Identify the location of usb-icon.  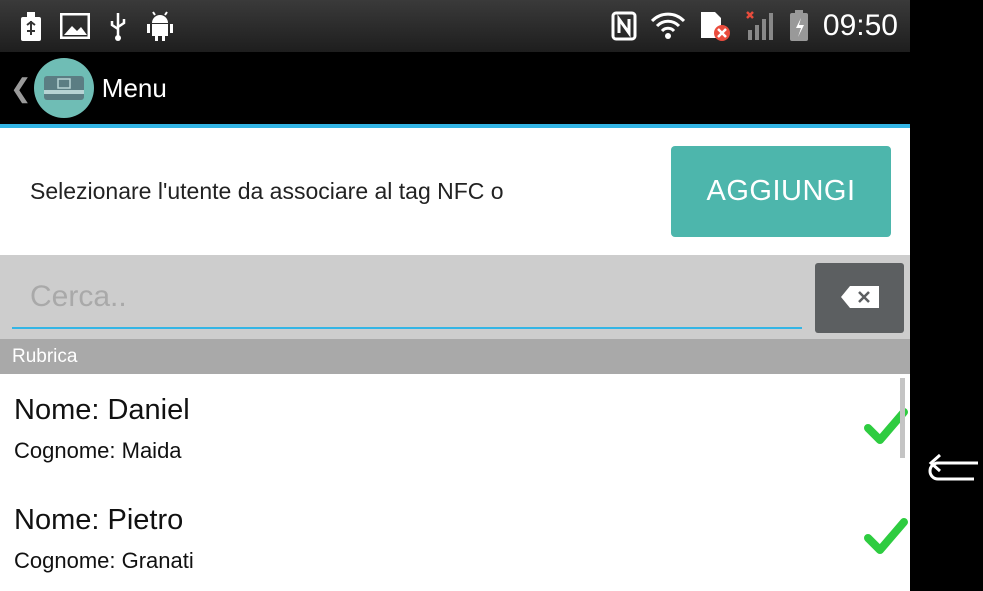
(31, 26).